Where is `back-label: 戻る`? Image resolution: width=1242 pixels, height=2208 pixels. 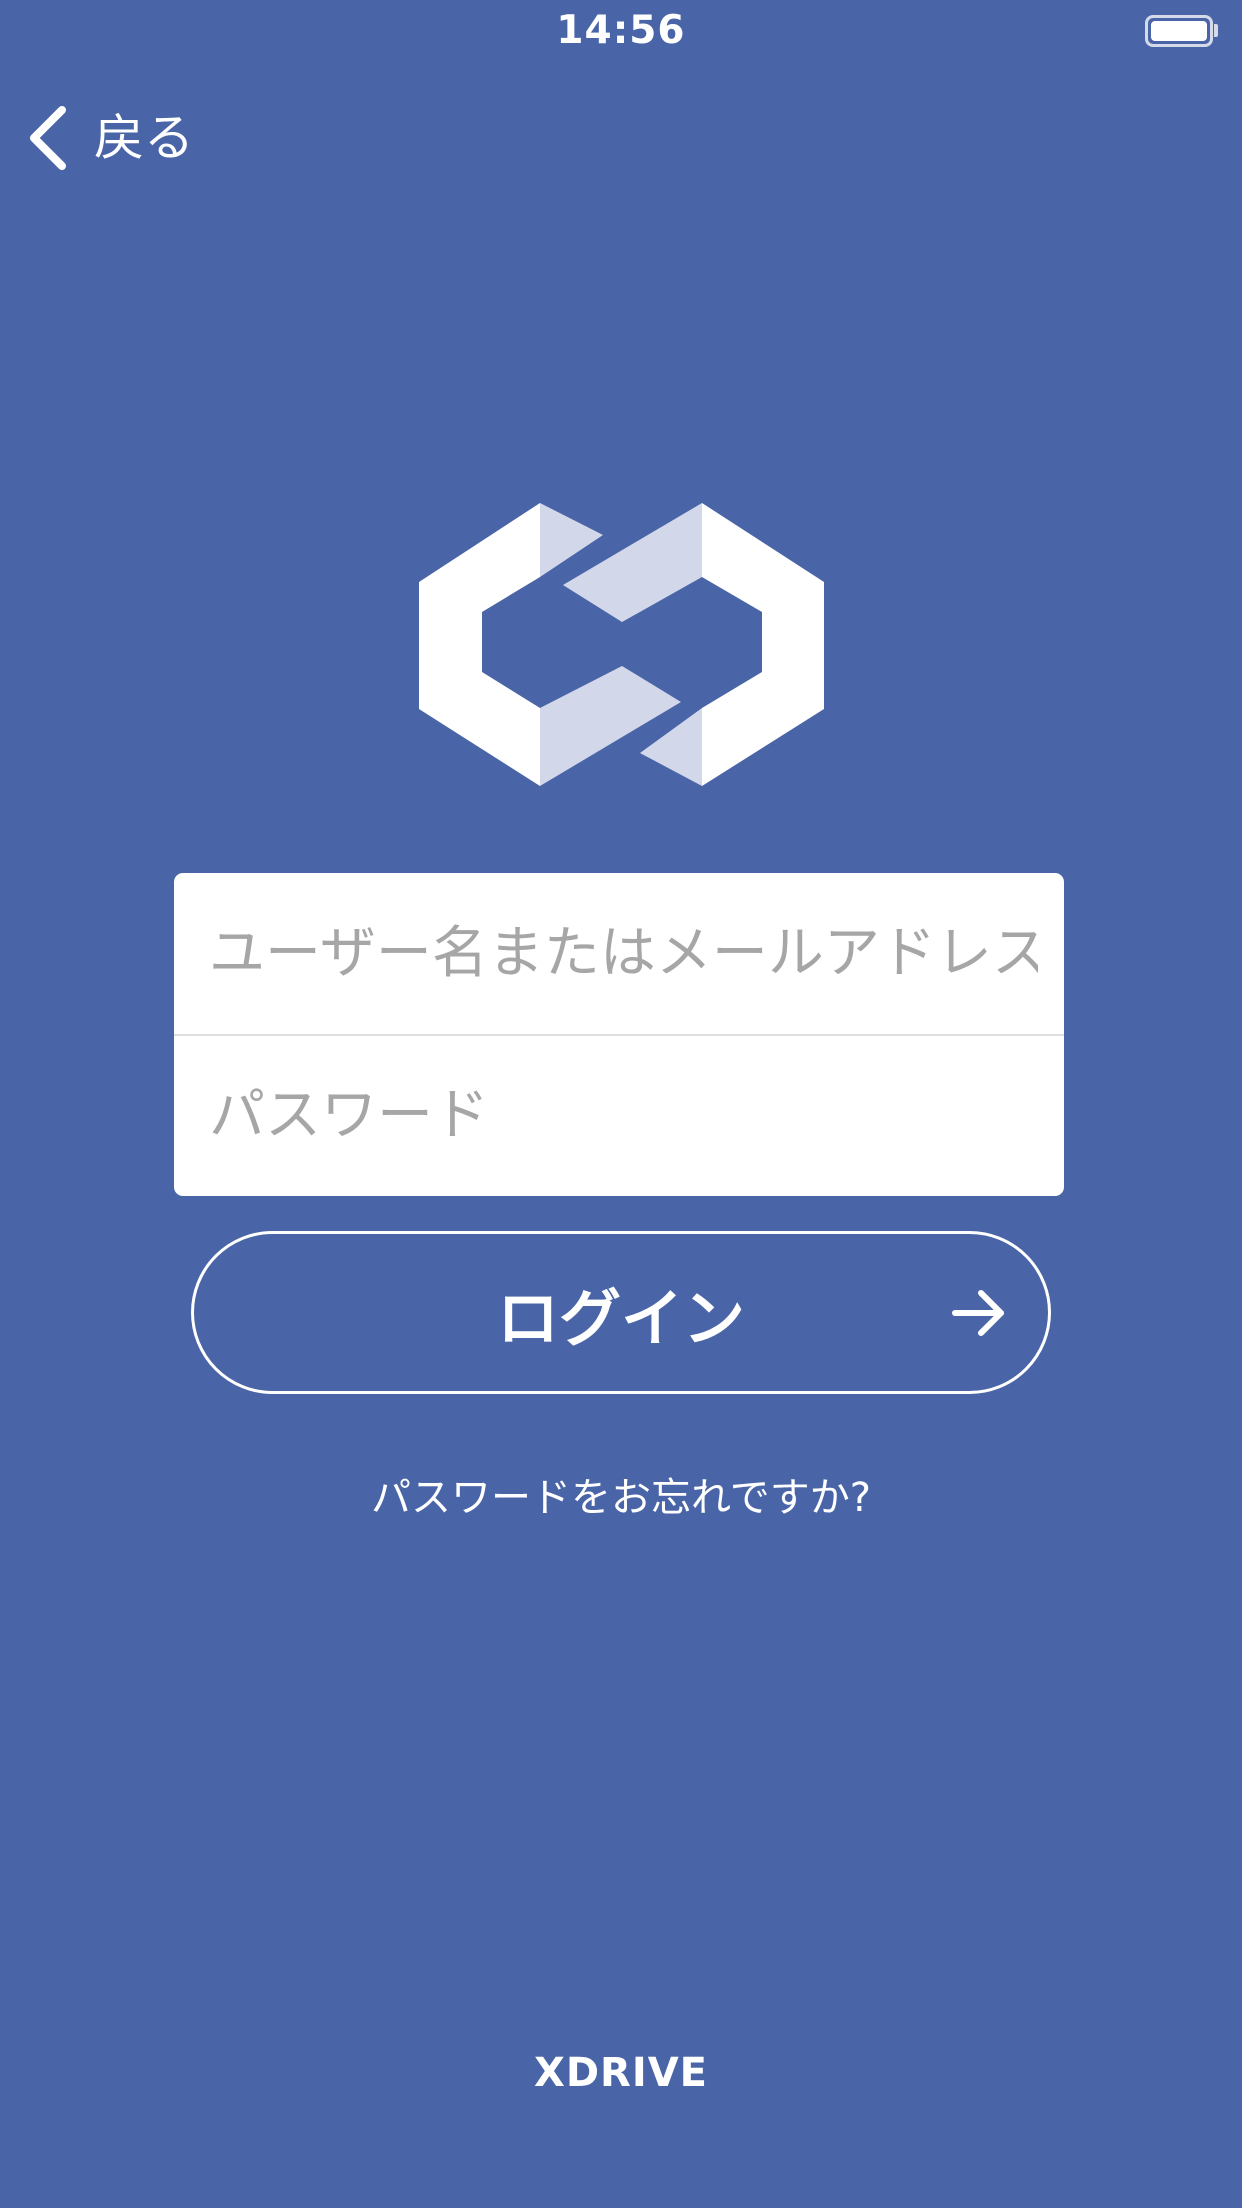
back-label: 戻る is located at coordinates (144, 138).